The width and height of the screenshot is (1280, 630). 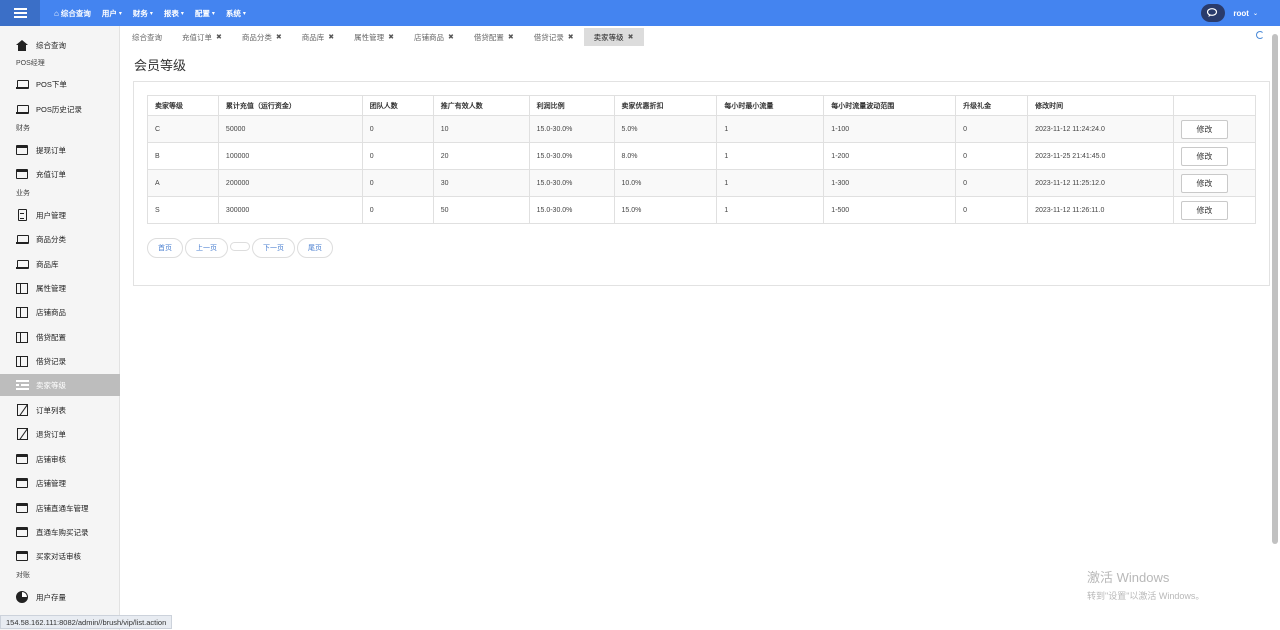 What do you see at coordinates (51, 174) in the screenshot?
I see `sidebar-item-label: 充值订单` at bounding box center [51, 174].